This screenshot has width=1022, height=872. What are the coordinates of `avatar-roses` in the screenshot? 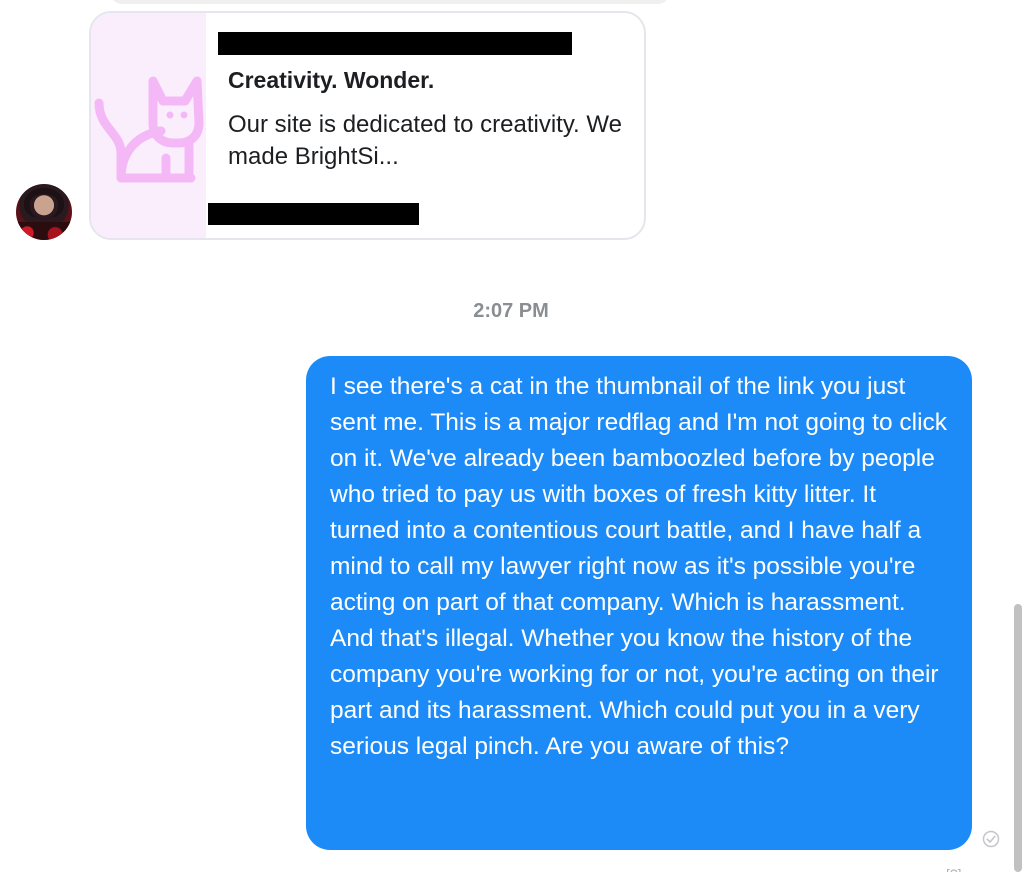 It's located at (44, 231).